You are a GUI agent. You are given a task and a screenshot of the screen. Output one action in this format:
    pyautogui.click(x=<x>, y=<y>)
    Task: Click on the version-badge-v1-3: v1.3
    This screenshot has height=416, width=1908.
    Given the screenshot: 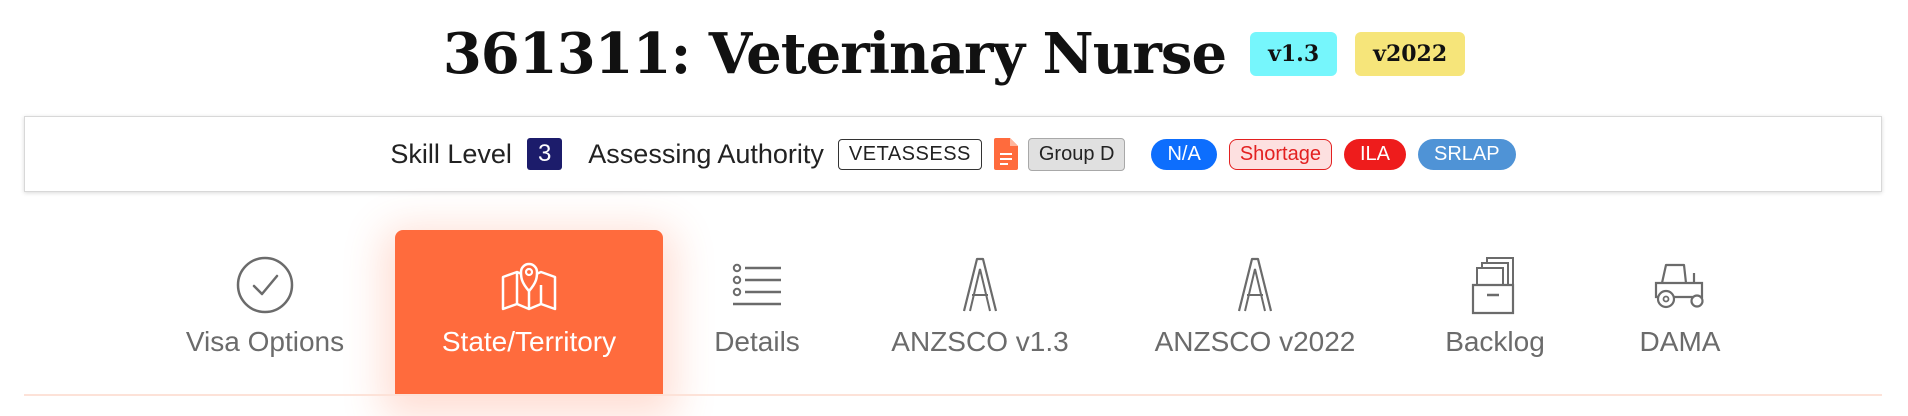 What is the action you would take?
    pyautogui.click(x=1294, y=54)
    